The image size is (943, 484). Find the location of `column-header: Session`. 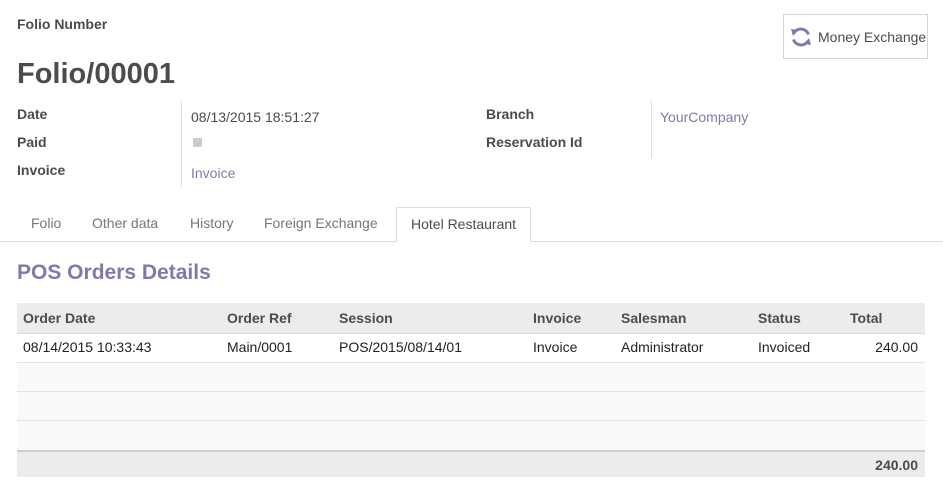

column-header: Session is located at coordinates (366, 318).